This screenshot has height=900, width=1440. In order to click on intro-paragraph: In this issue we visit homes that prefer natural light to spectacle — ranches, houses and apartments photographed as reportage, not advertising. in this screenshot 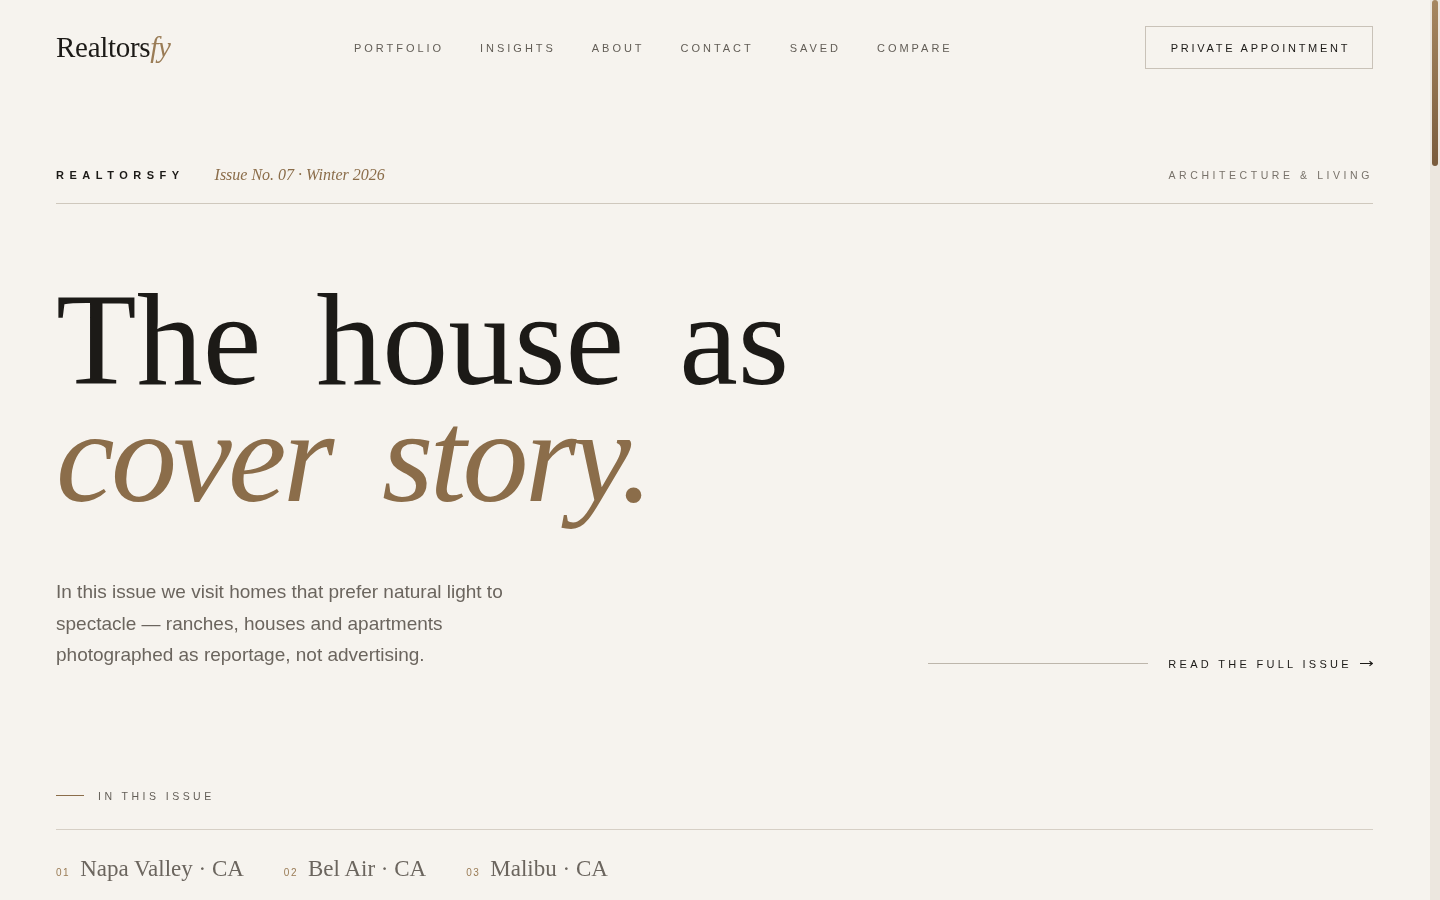, I will do `click(280, 623)`.